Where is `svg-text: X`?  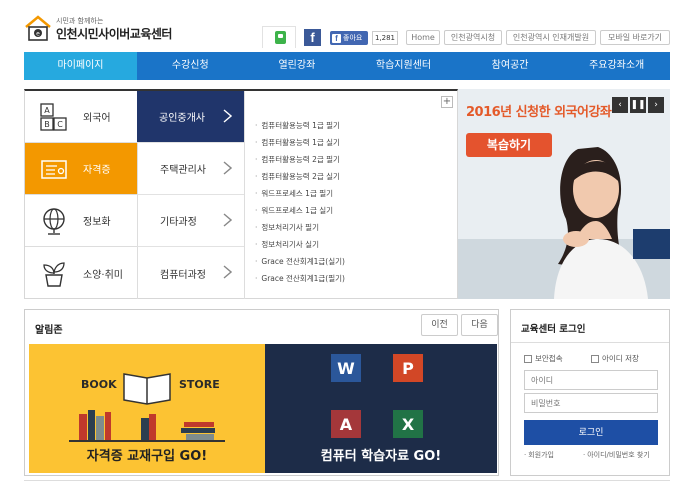 svg-text: X is located at coordinates (408, 424).